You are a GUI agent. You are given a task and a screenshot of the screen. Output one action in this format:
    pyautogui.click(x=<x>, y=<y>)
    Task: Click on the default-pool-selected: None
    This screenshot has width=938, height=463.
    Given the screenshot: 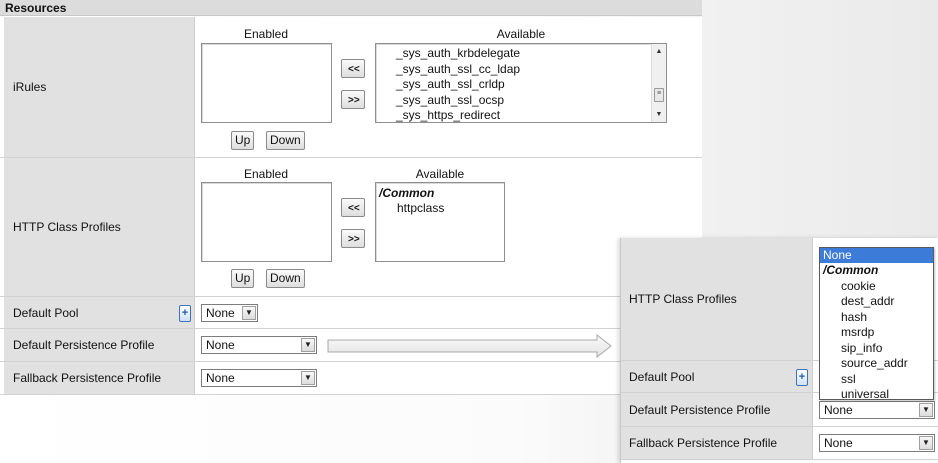 What is the action you would take?
    pyautogui.click(x=220, y=313)
    